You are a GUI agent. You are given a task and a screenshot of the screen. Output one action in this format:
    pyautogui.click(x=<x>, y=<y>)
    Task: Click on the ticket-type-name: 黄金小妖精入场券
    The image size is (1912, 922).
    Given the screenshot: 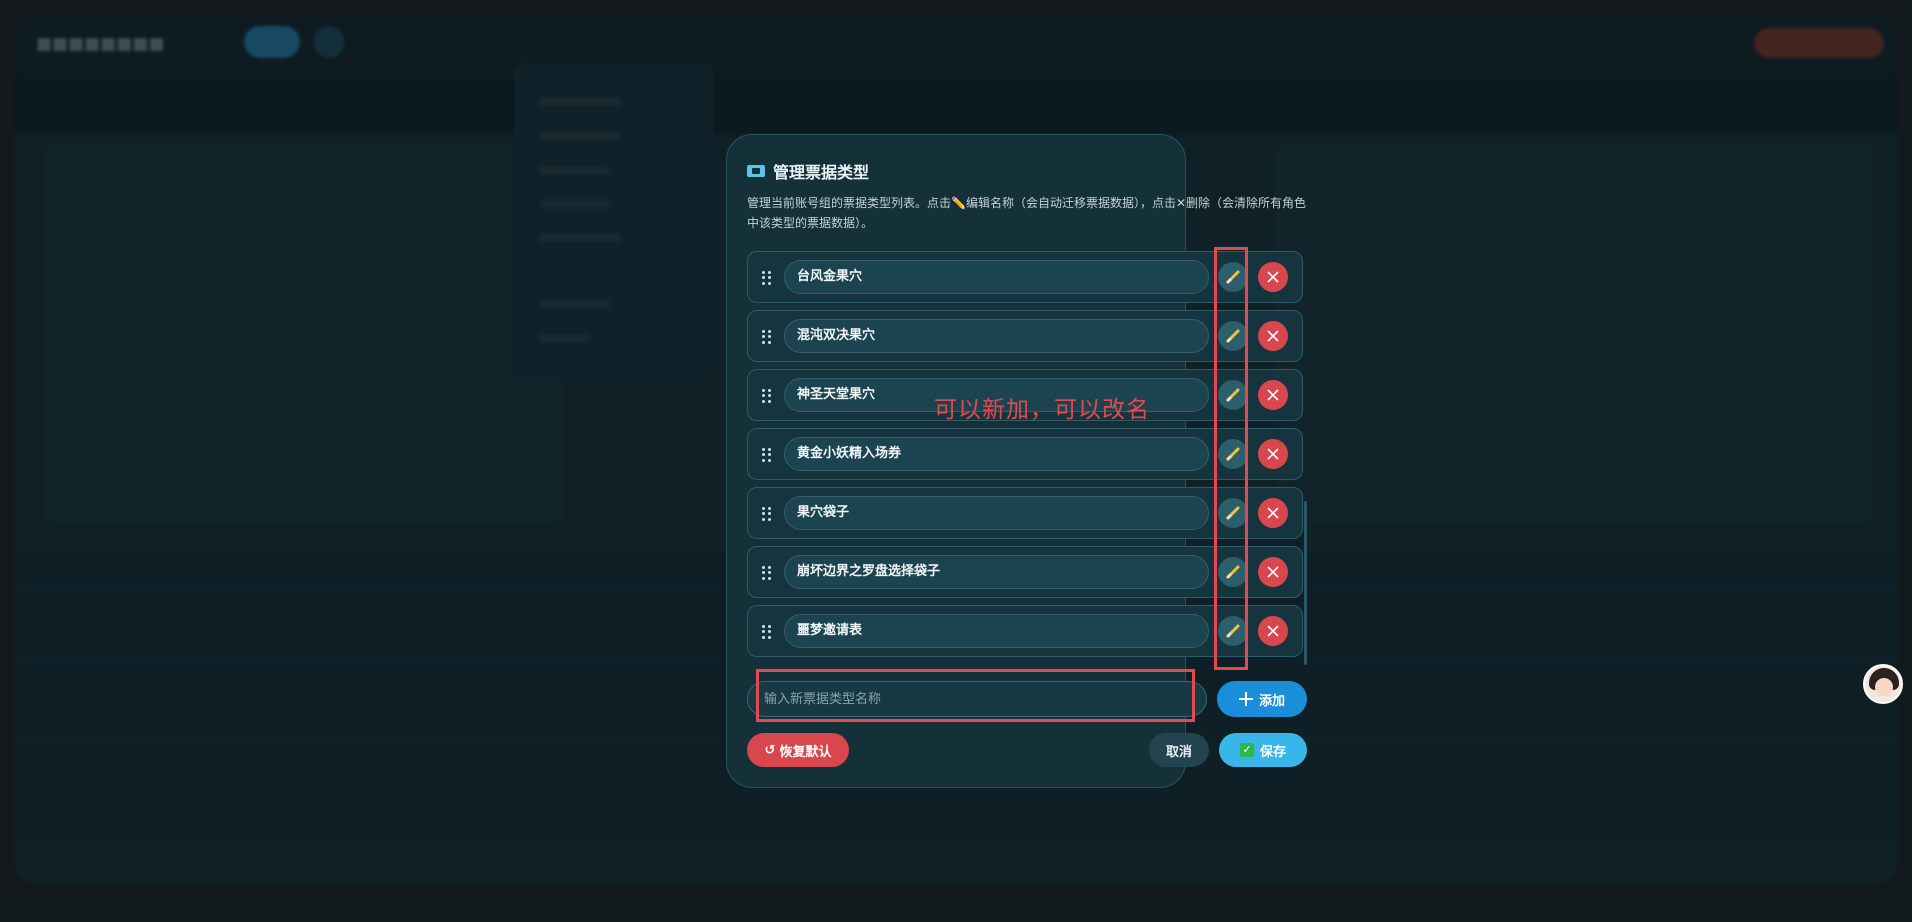 What is the action you would take?
    pyautogui.click(x=996, y=454)
    